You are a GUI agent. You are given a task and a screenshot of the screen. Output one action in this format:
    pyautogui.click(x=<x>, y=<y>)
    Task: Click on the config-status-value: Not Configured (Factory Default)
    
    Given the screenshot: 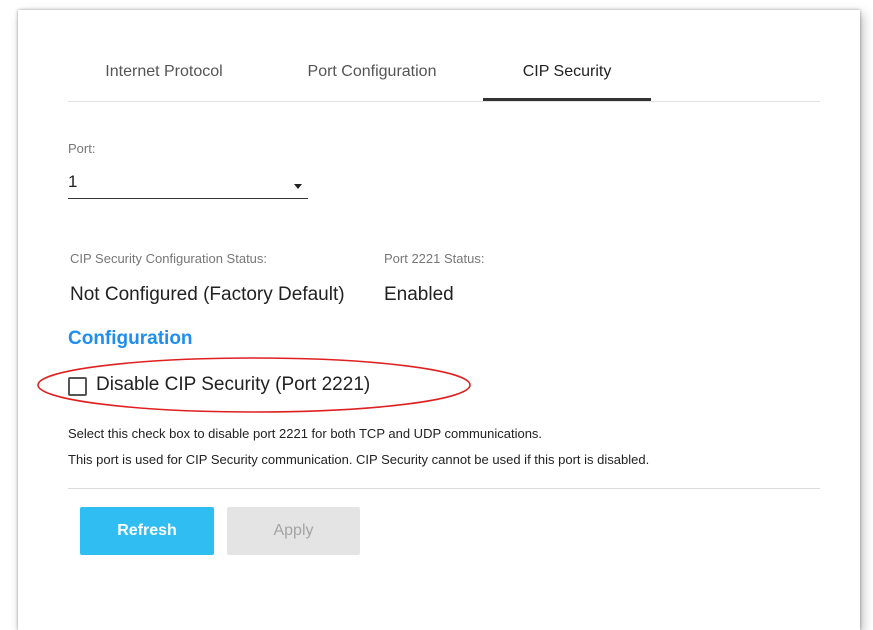 What is the action you would take?
    pyautogui.click(x=207, y=294)
    